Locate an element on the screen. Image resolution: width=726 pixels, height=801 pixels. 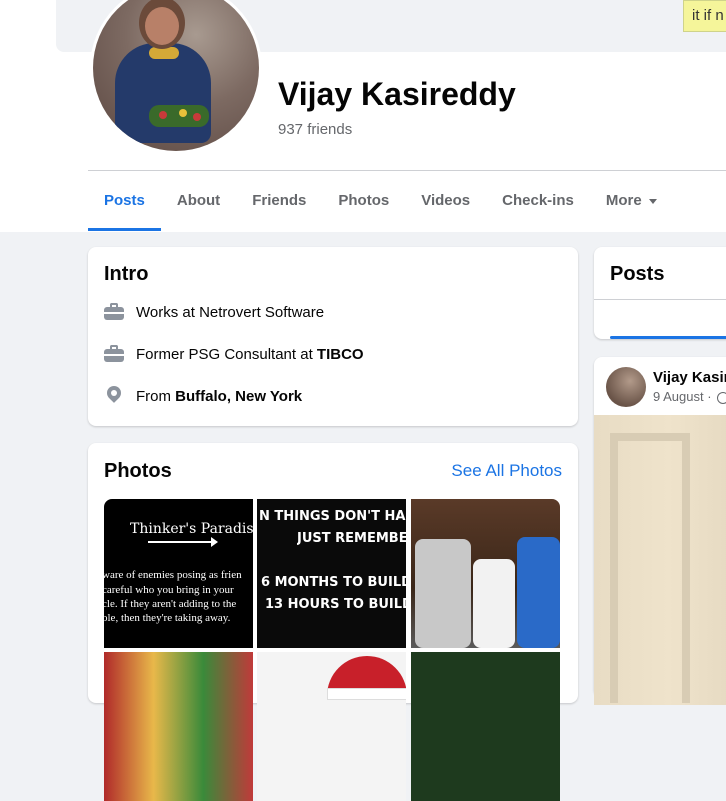
photo-caption: Thinker's Paradise is located at coordinates (191, 529).